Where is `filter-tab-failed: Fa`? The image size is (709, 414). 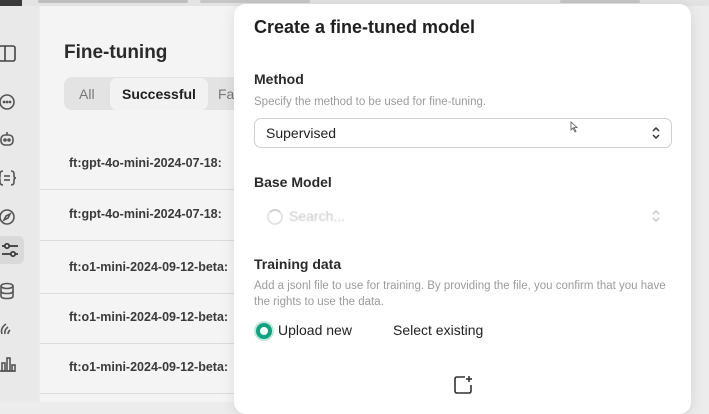
filter-tab-failed: Fa is located at coordinates (226, 94).